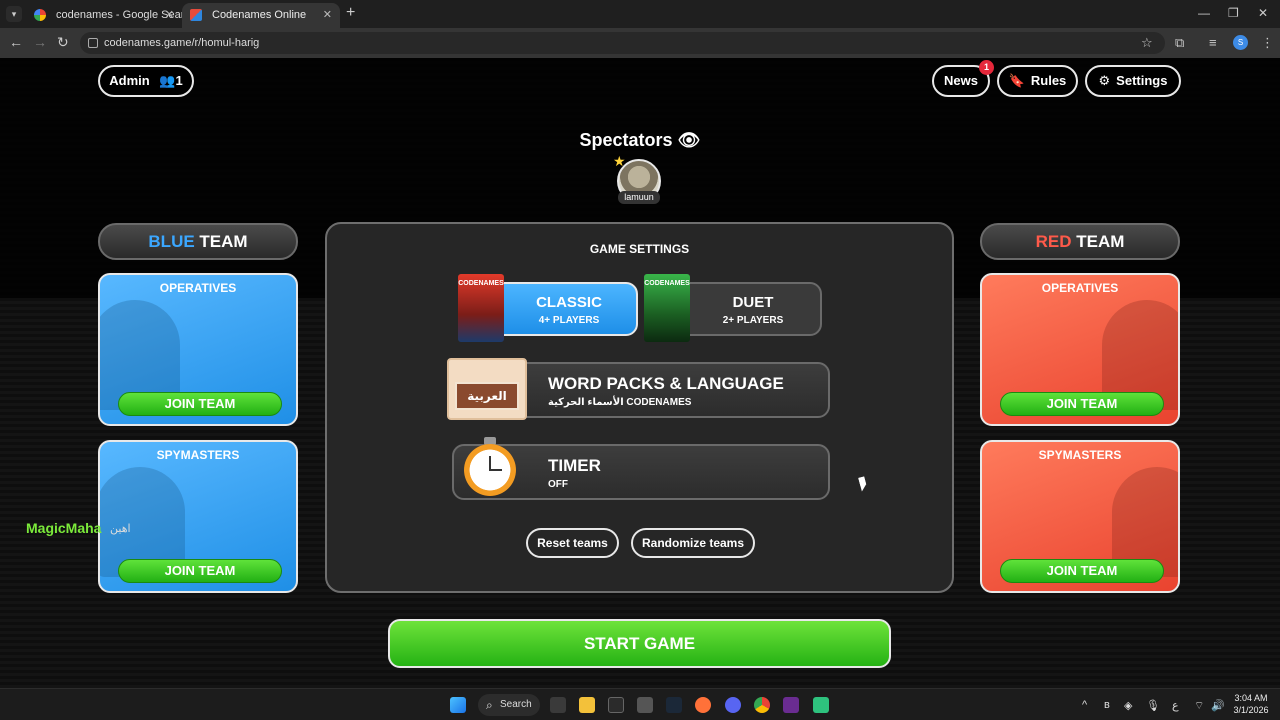  What do you see at coordinates (1082, 404) in the screenshot?
I see `red-operatives-join-button: JOIN TEAM` at bounding box center [1082, 404].